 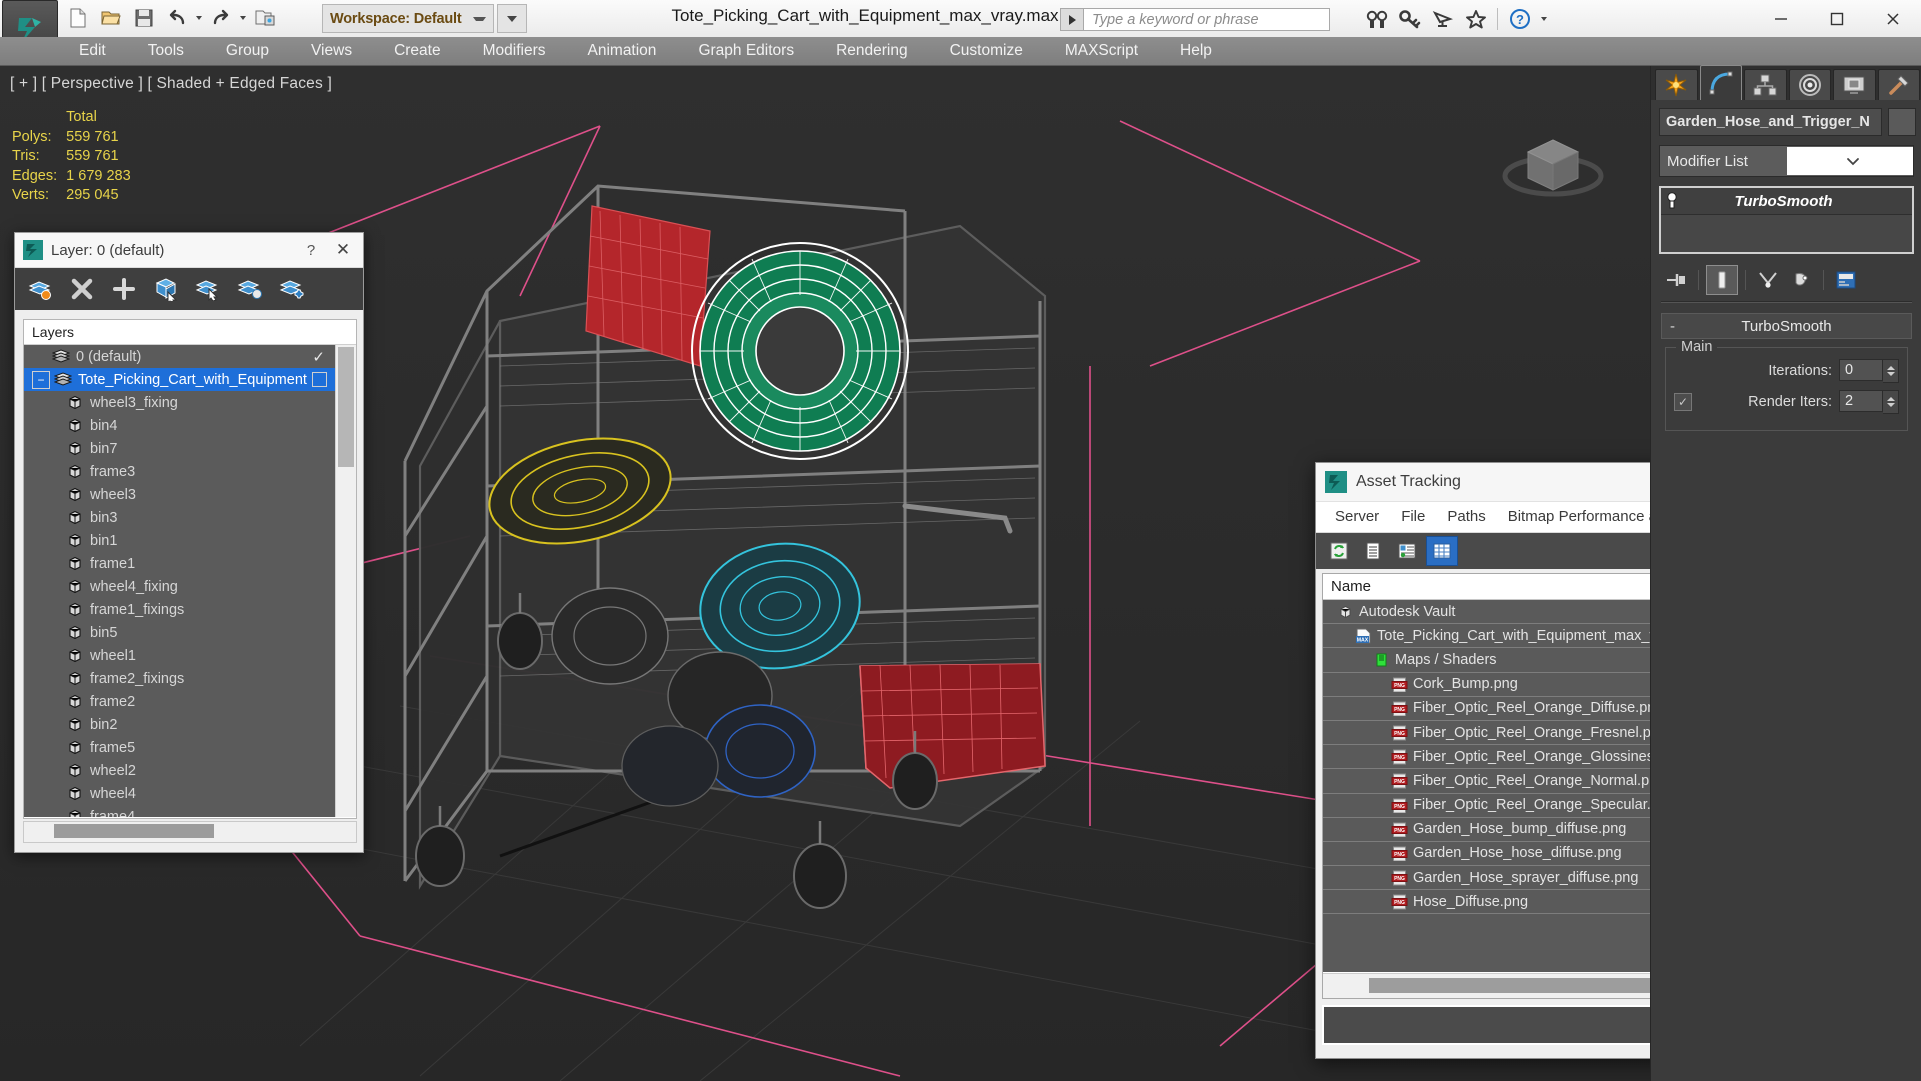 What do you see at coordinates (346, 407) in the screenshot?
I see `layer-list-vertical-scroll-thumb` at bounding box center [346, 407].